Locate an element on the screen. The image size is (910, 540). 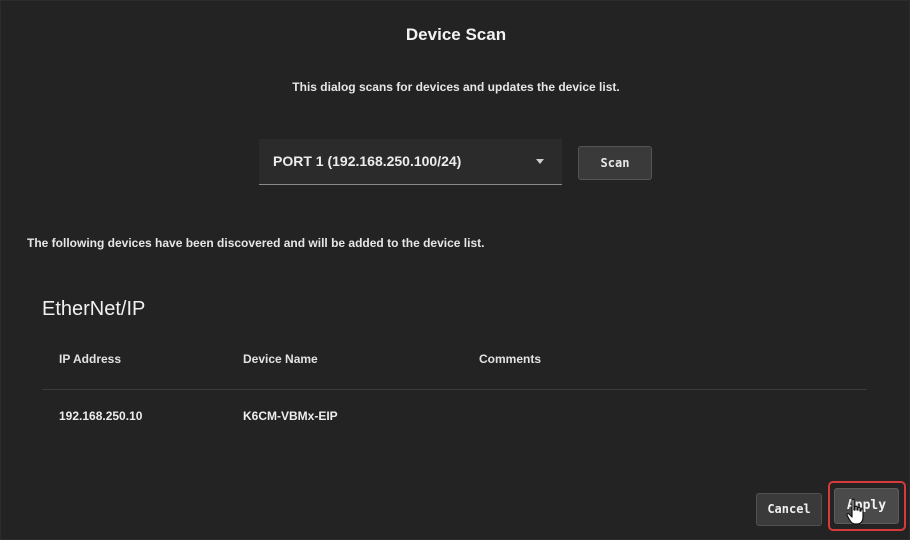
port-select: PORT 1 (192.168.250.100/24) is located at coordinates (410, 162).